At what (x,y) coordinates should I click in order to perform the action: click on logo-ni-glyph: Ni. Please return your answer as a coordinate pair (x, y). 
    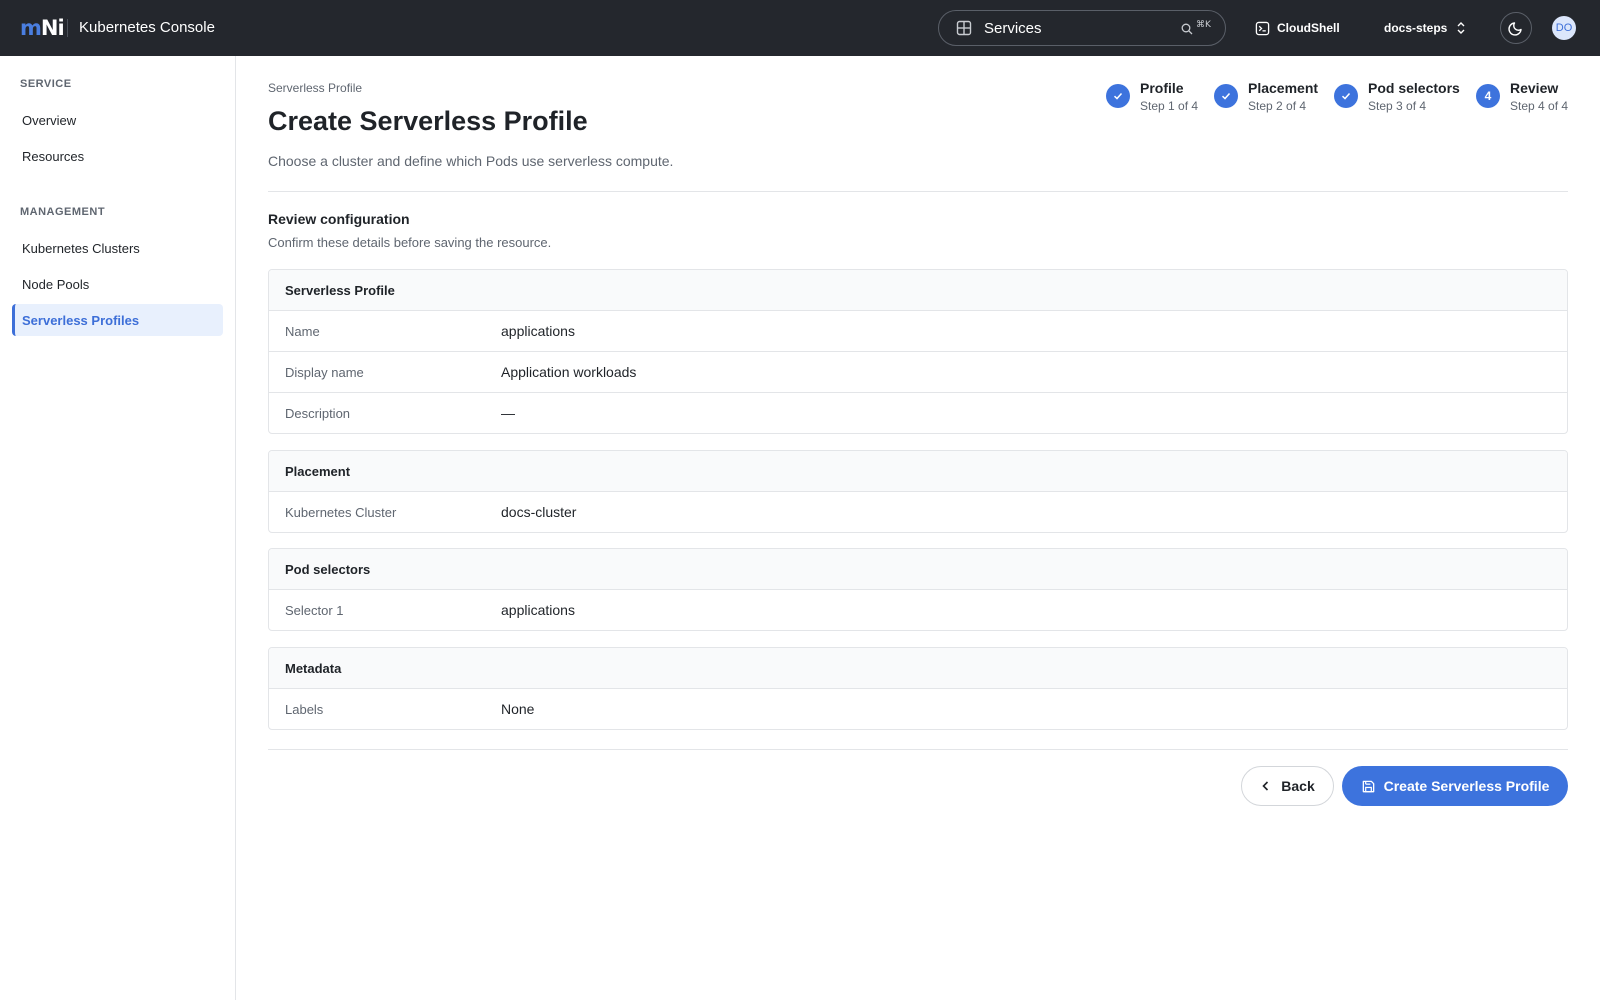
    Looking at the image, I should click on (52, 28).